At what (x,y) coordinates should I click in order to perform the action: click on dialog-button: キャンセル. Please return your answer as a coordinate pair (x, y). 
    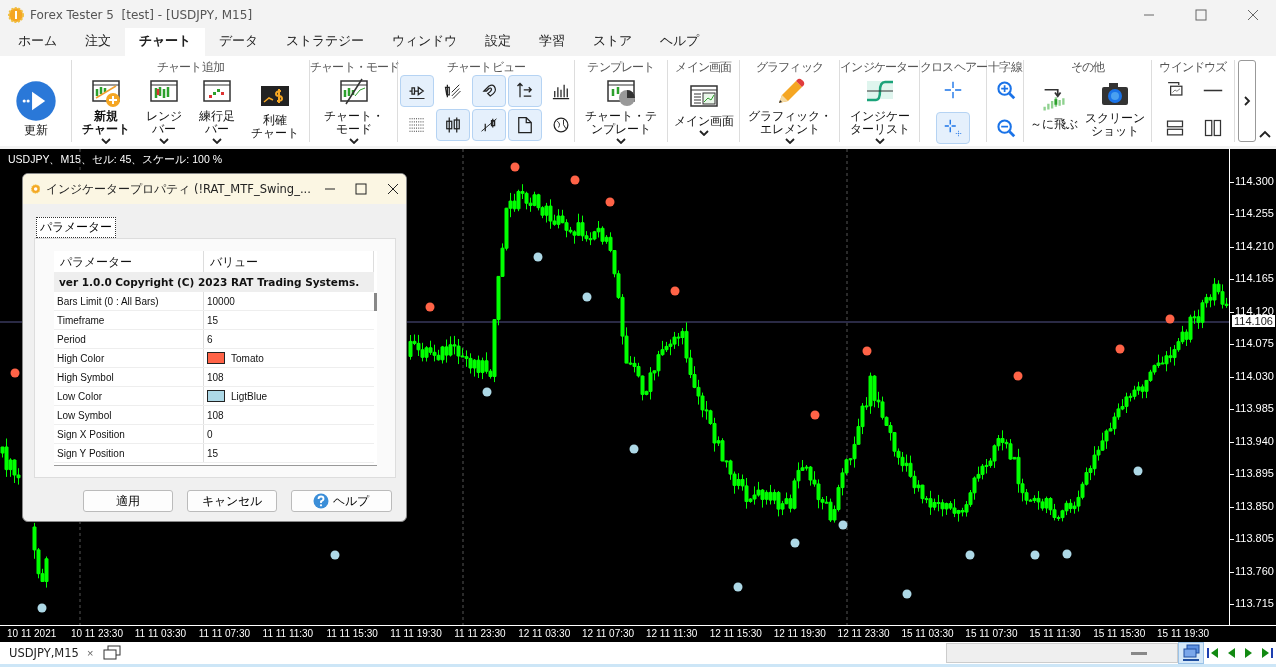
    Looking at the image, I should click on (231, 501).